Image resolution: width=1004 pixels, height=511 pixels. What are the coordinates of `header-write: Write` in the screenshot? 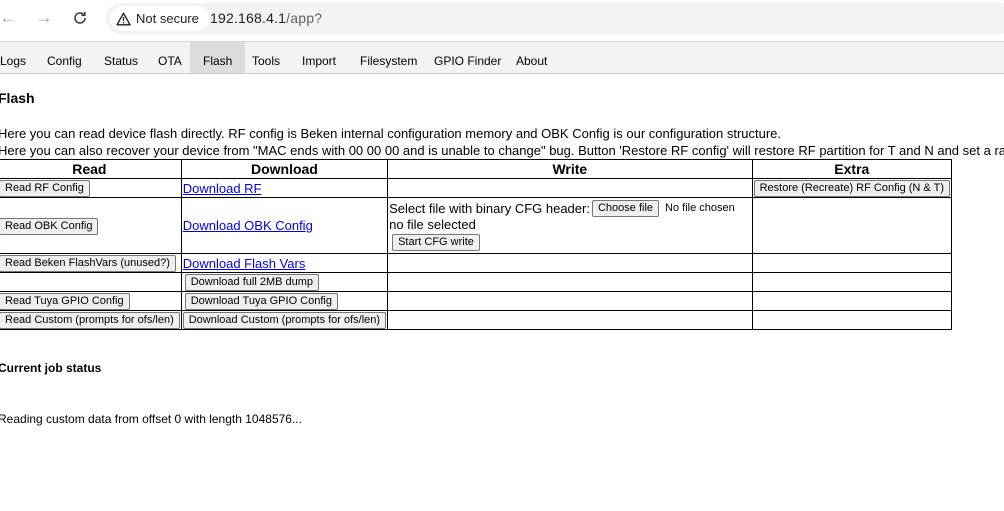 It's located at (570, 169).